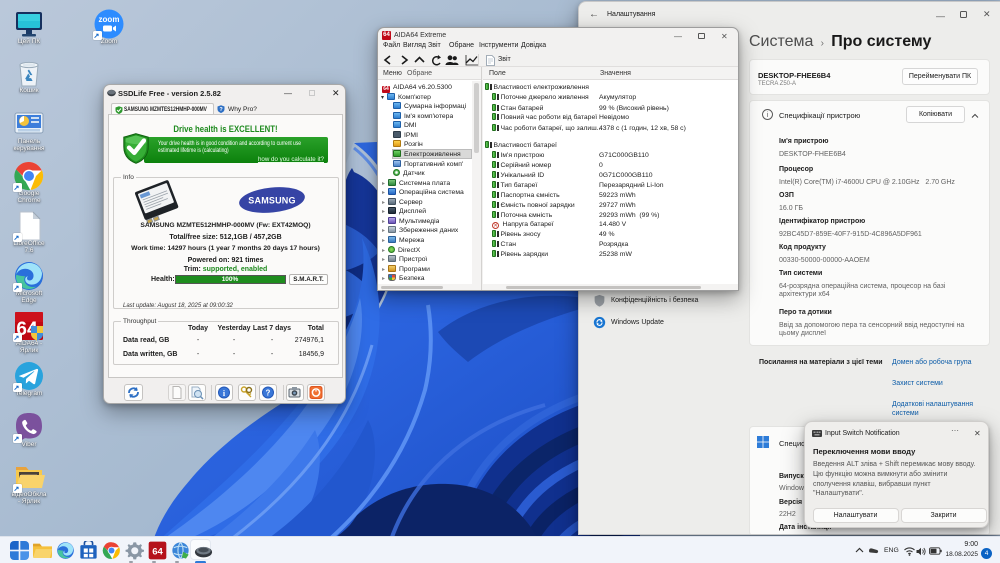 This screenshot has height=563, width=1000. I want to click on svg-text: zoom, so click(109, 19).